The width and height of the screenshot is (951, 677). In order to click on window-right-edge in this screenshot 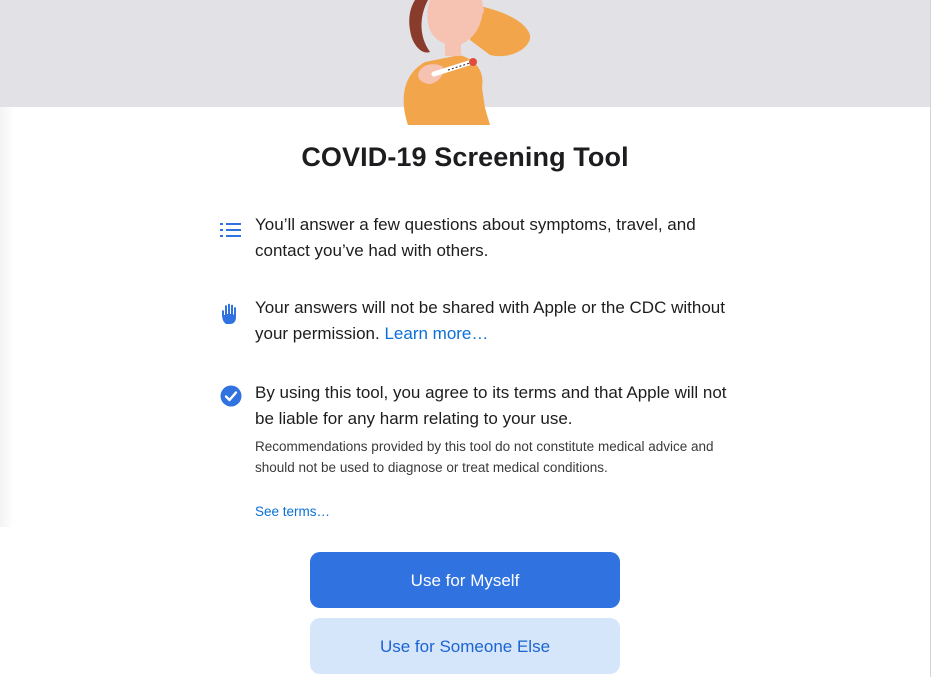, I will do `click(940, 338)`.